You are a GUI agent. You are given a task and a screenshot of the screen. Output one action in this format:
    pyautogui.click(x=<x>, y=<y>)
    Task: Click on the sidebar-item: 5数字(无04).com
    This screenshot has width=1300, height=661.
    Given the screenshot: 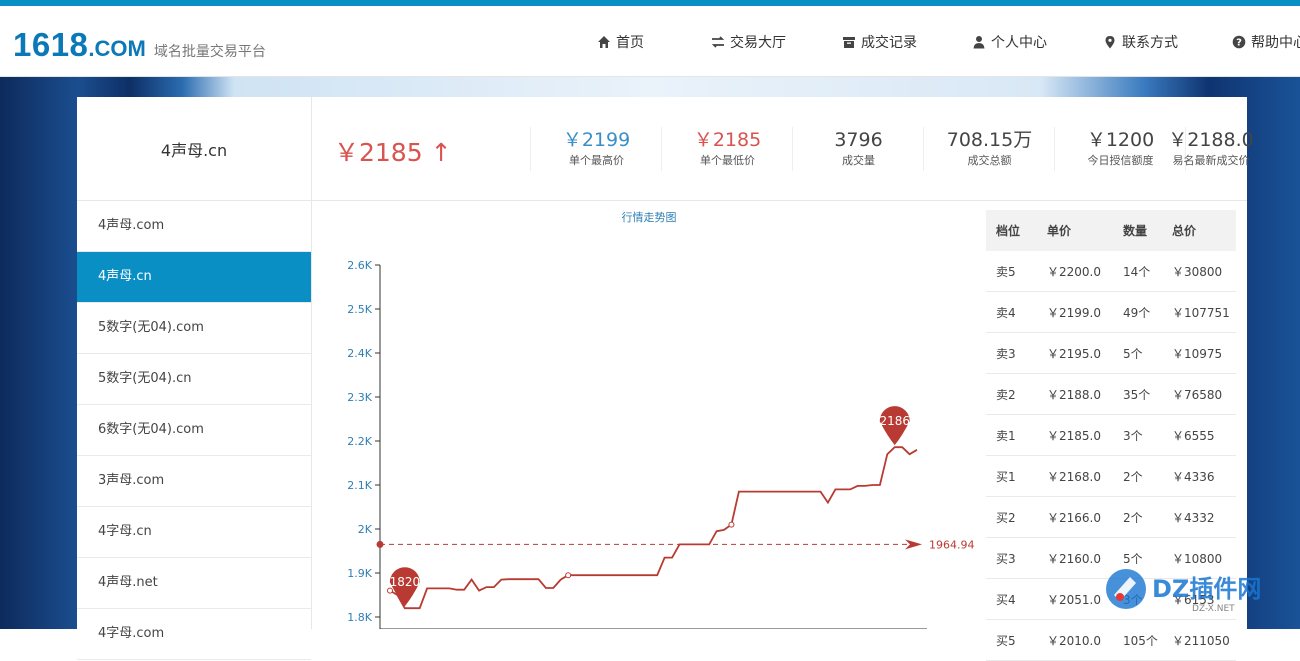 What is the action you would take?
    pyautogui.click(x=194, y=328)
    